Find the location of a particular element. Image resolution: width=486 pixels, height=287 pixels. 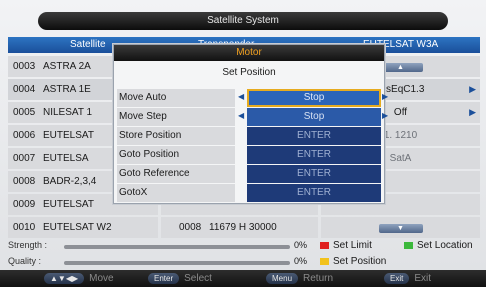

satellite-number: 0007 is located at coordinates (24, 158).